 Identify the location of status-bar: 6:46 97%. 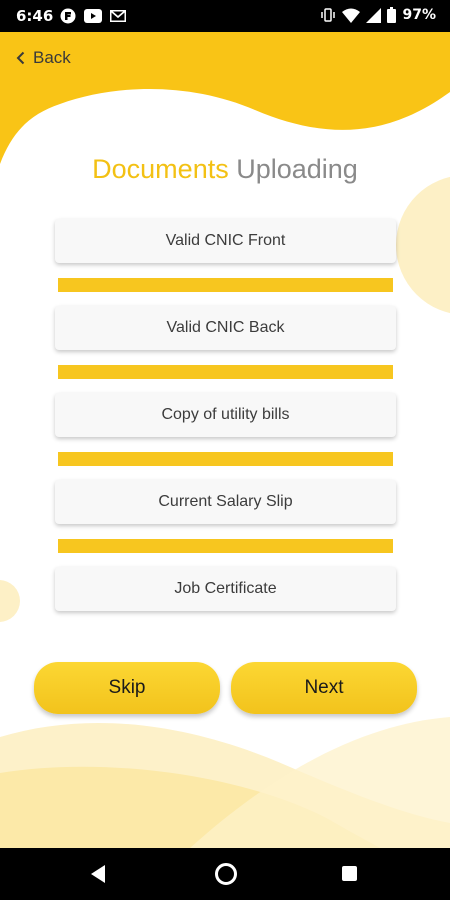
(225, 16).